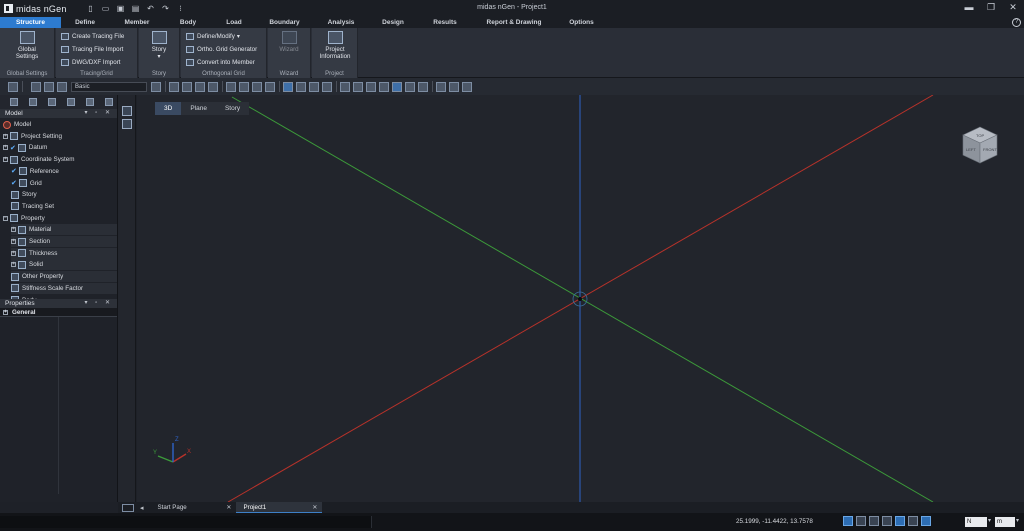 The height and width of the screenshot is (531, 1024). What do you see at coordinates (221, 49) in the screenshot?
I see `ortho-grid-generator-button: Ortho. Grid Generator` at bounding box center [221, 49].